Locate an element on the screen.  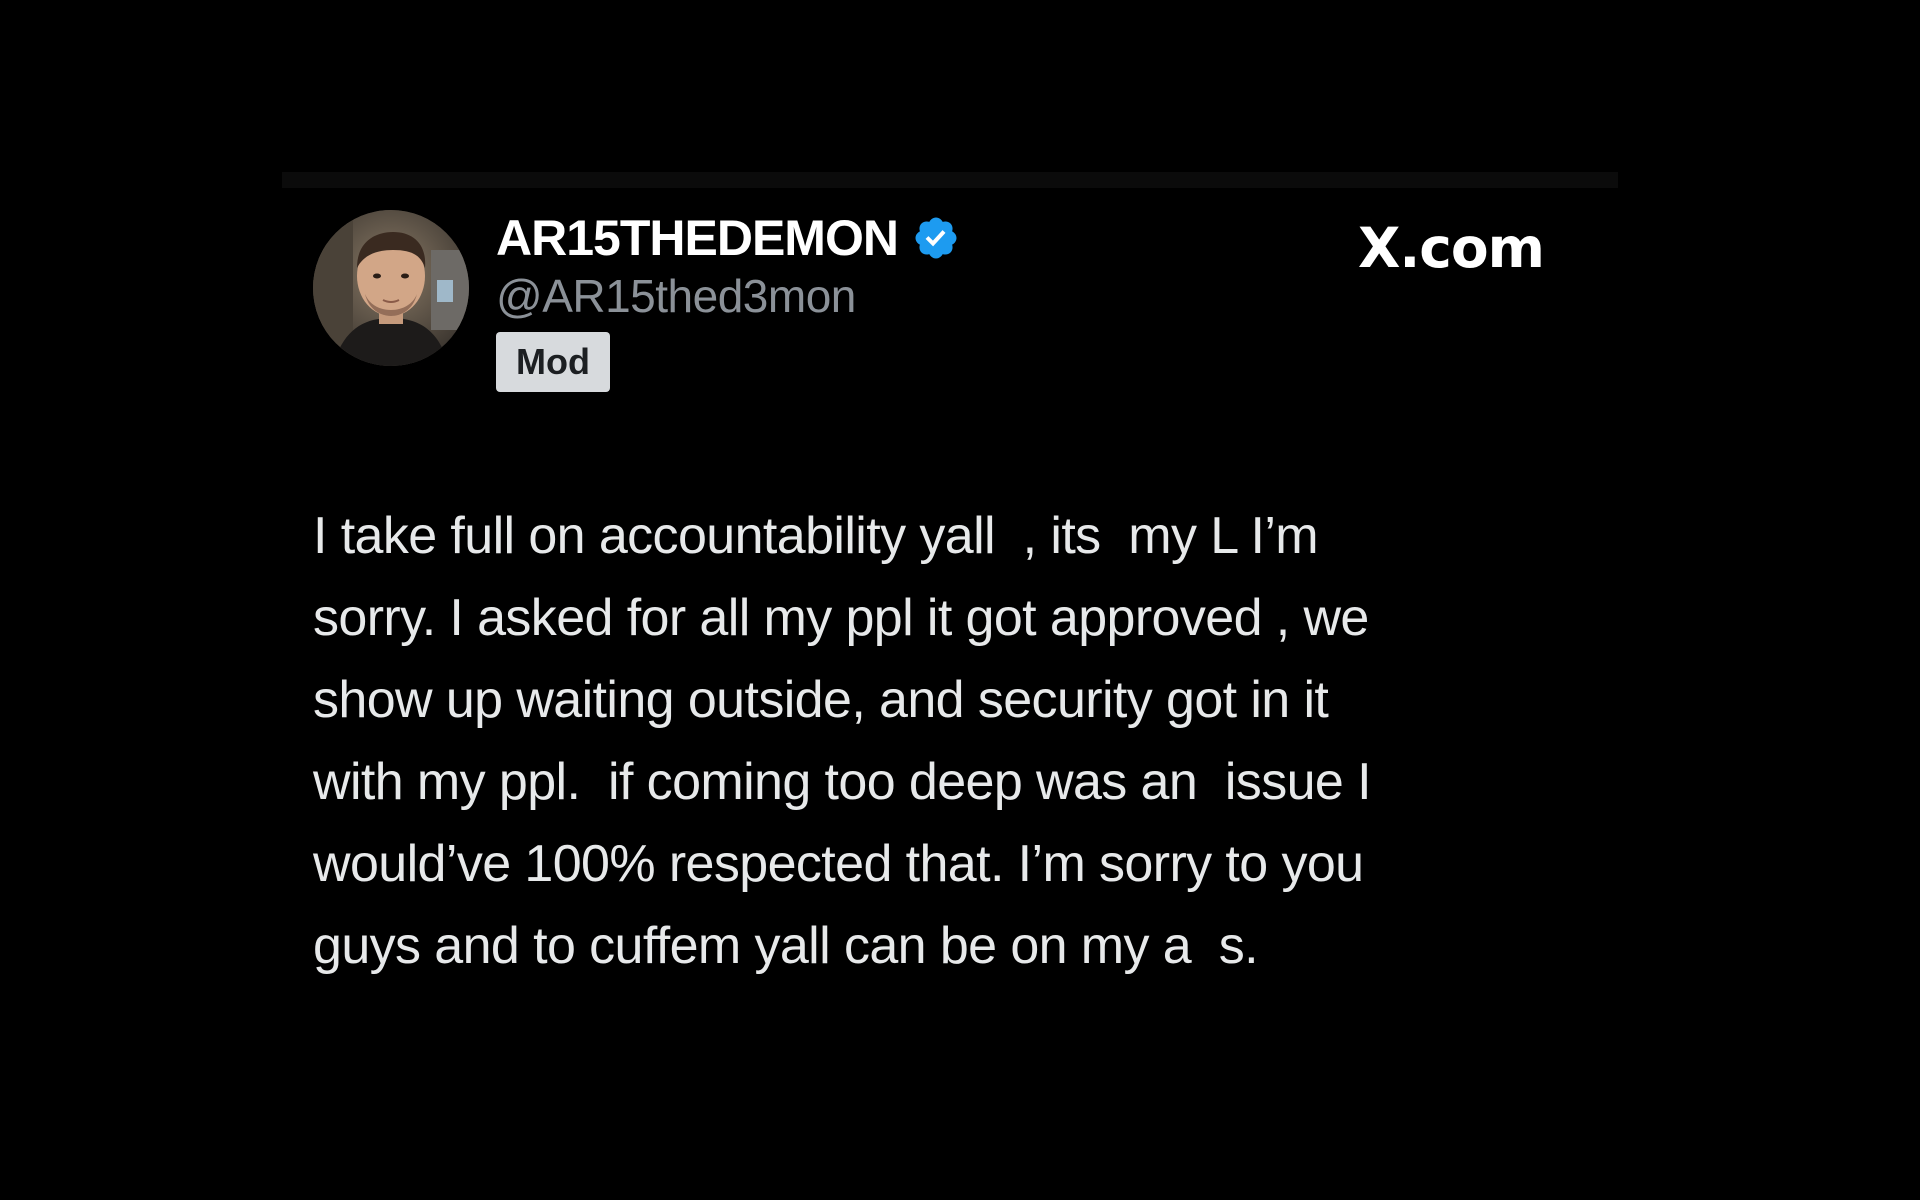
top-divider is located at coordinates (950, 180).